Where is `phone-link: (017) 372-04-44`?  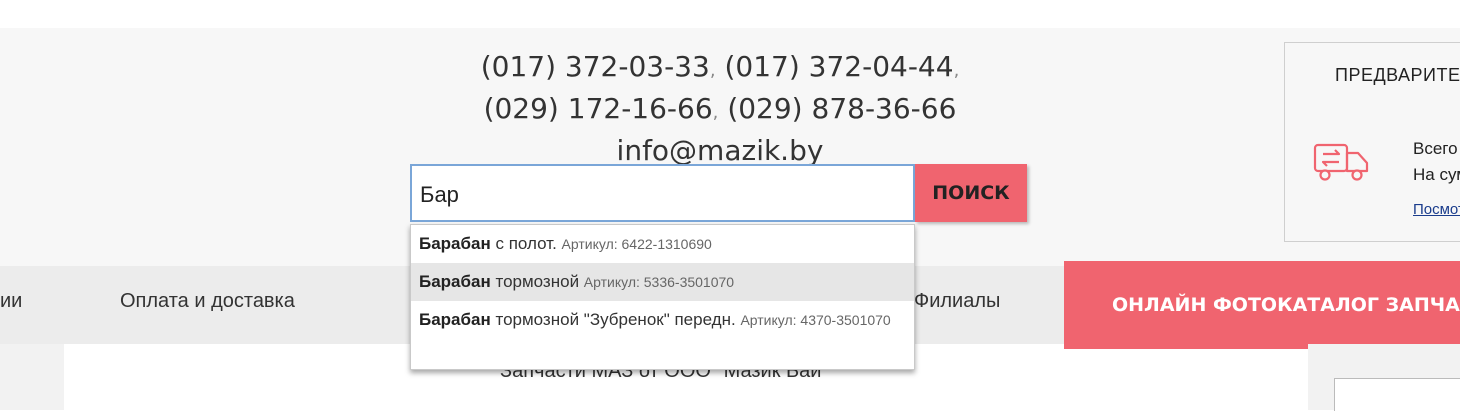 phone-link: (017) 372-04-44 is located at coordinates (838, 66).